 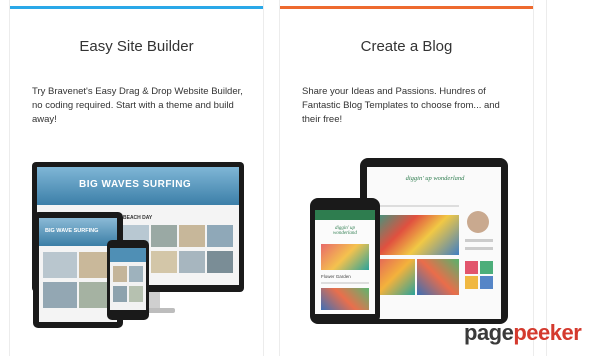 I want to click on pagepeeker-watermark: pagepeeker, so click(x=523, y=332).